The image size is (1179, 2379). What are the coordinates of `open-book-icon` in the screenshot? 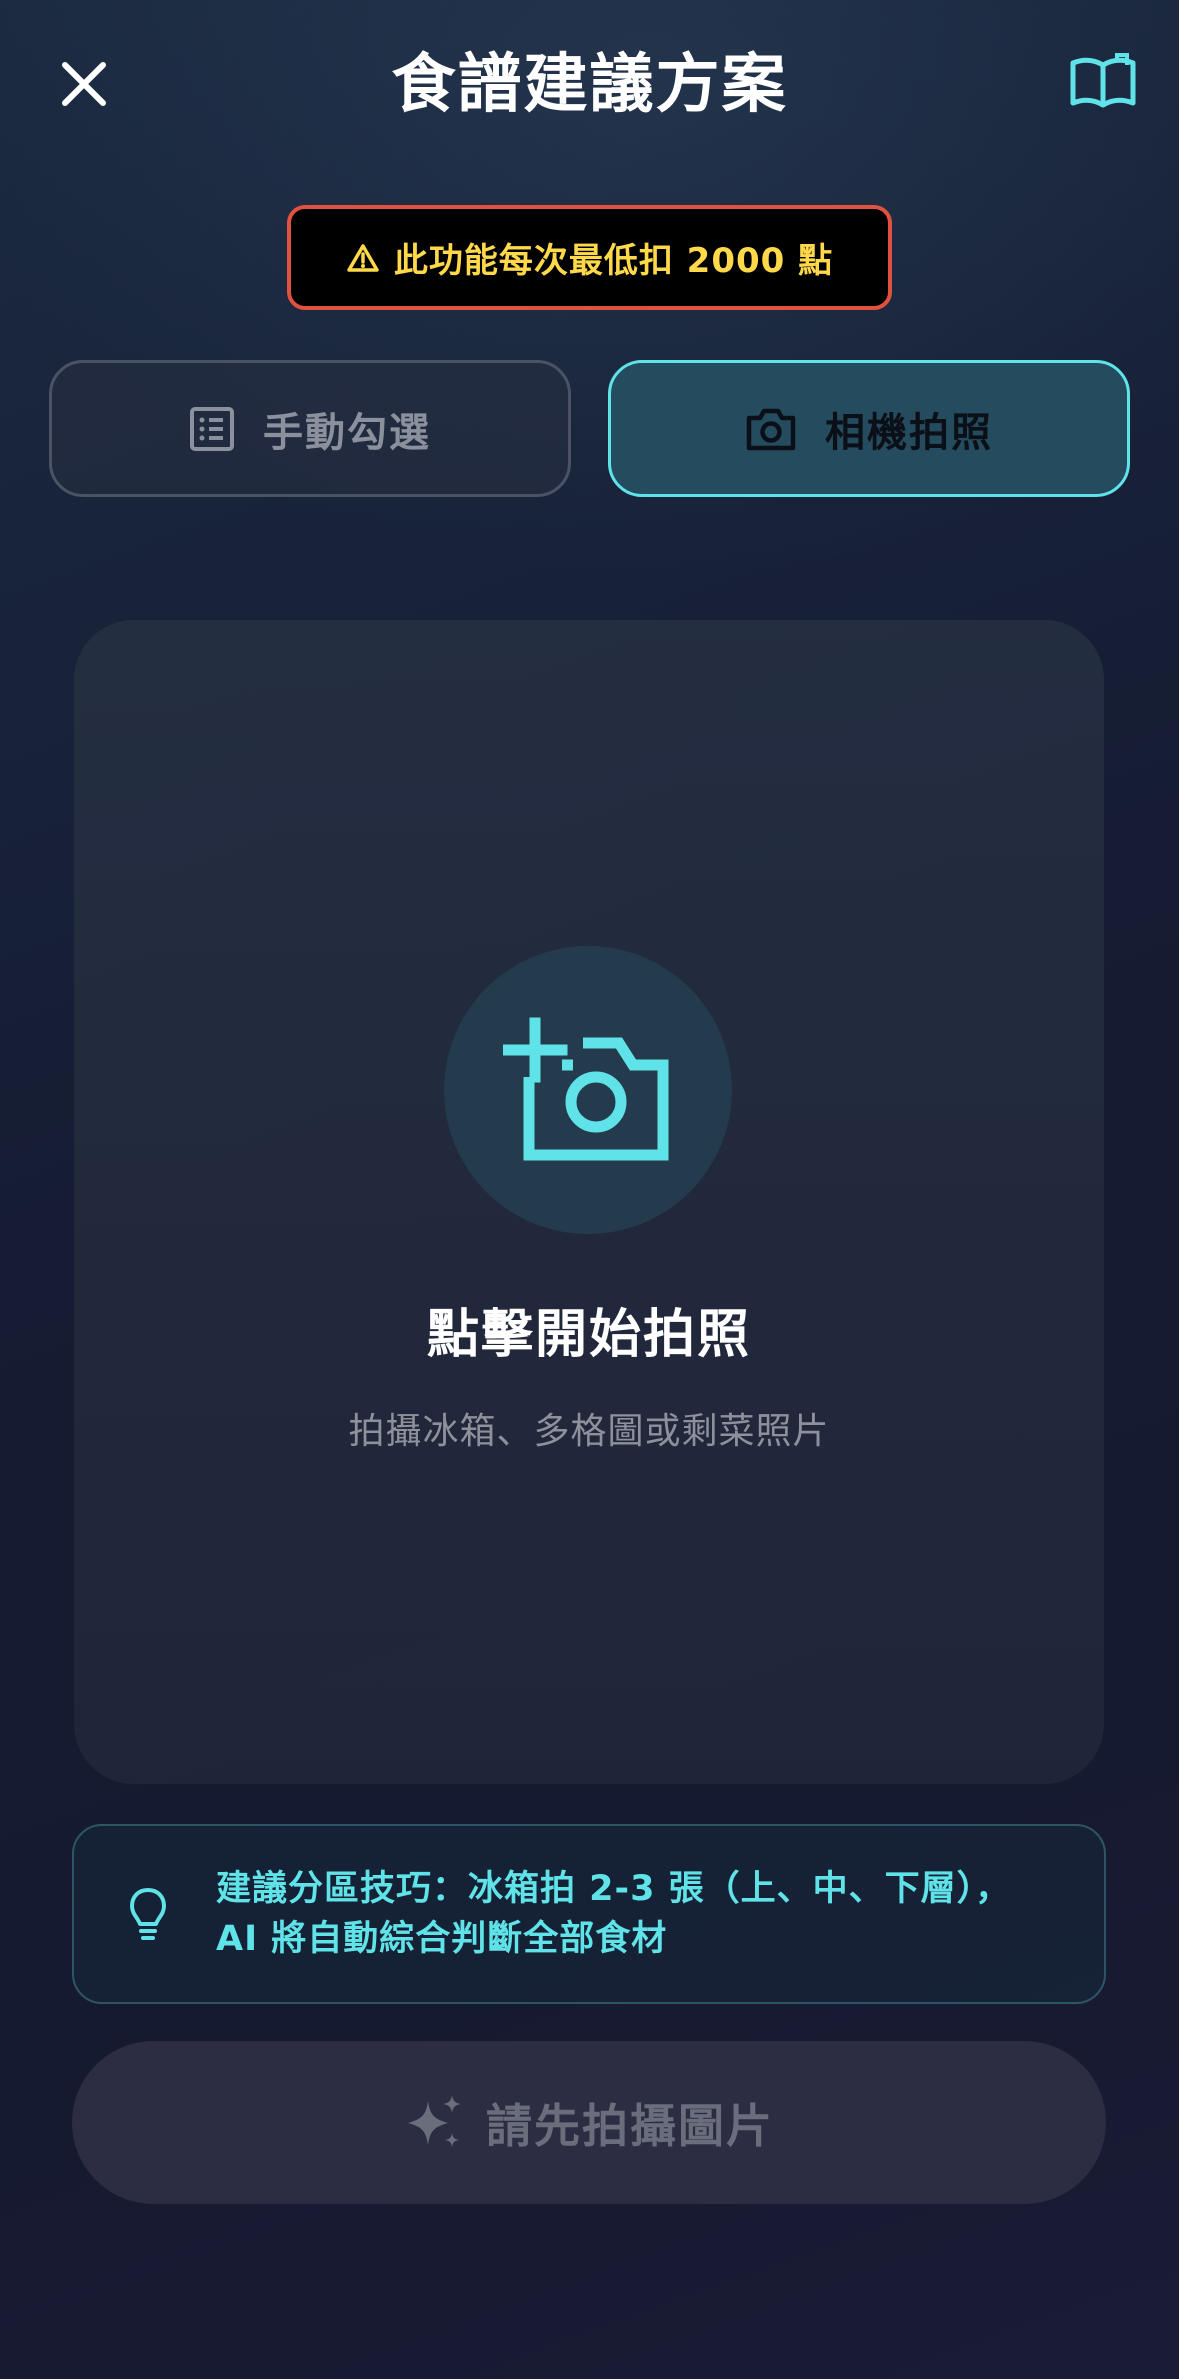 It's located at (1103, 80).